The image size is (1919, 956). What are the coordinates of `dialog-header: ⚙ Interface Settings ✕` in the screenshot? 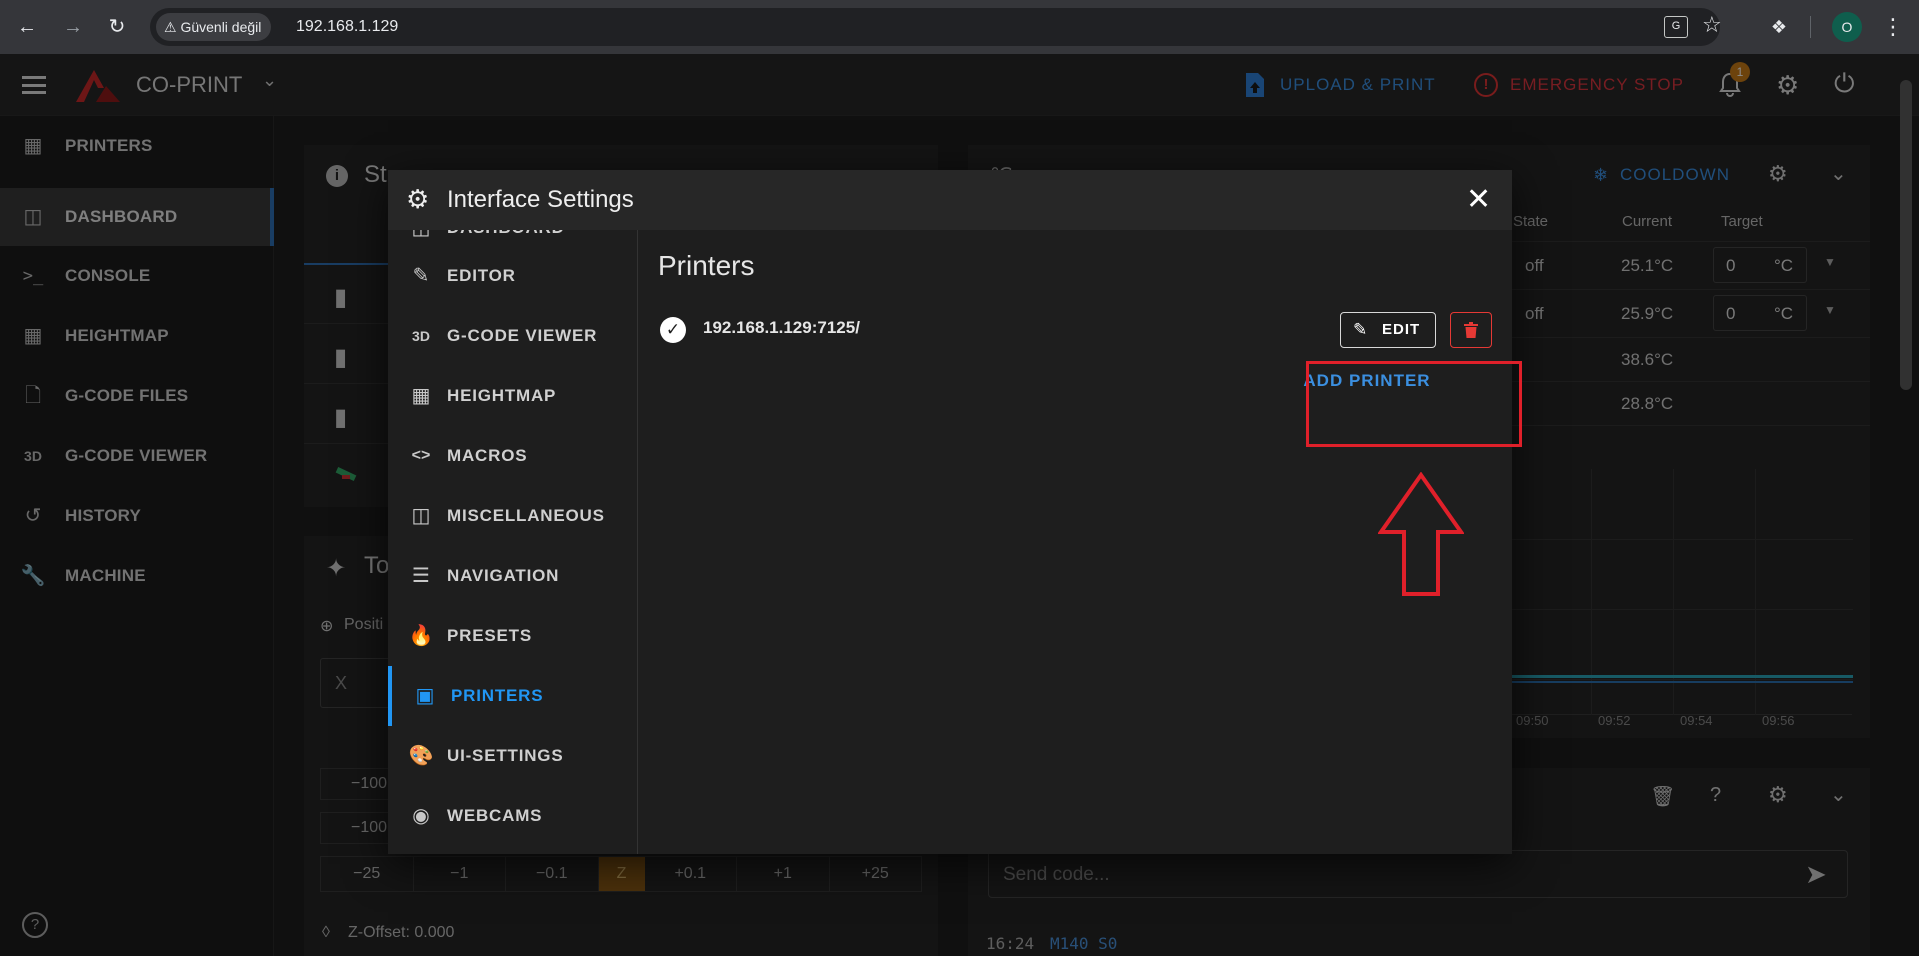 It's located at (950, 200).